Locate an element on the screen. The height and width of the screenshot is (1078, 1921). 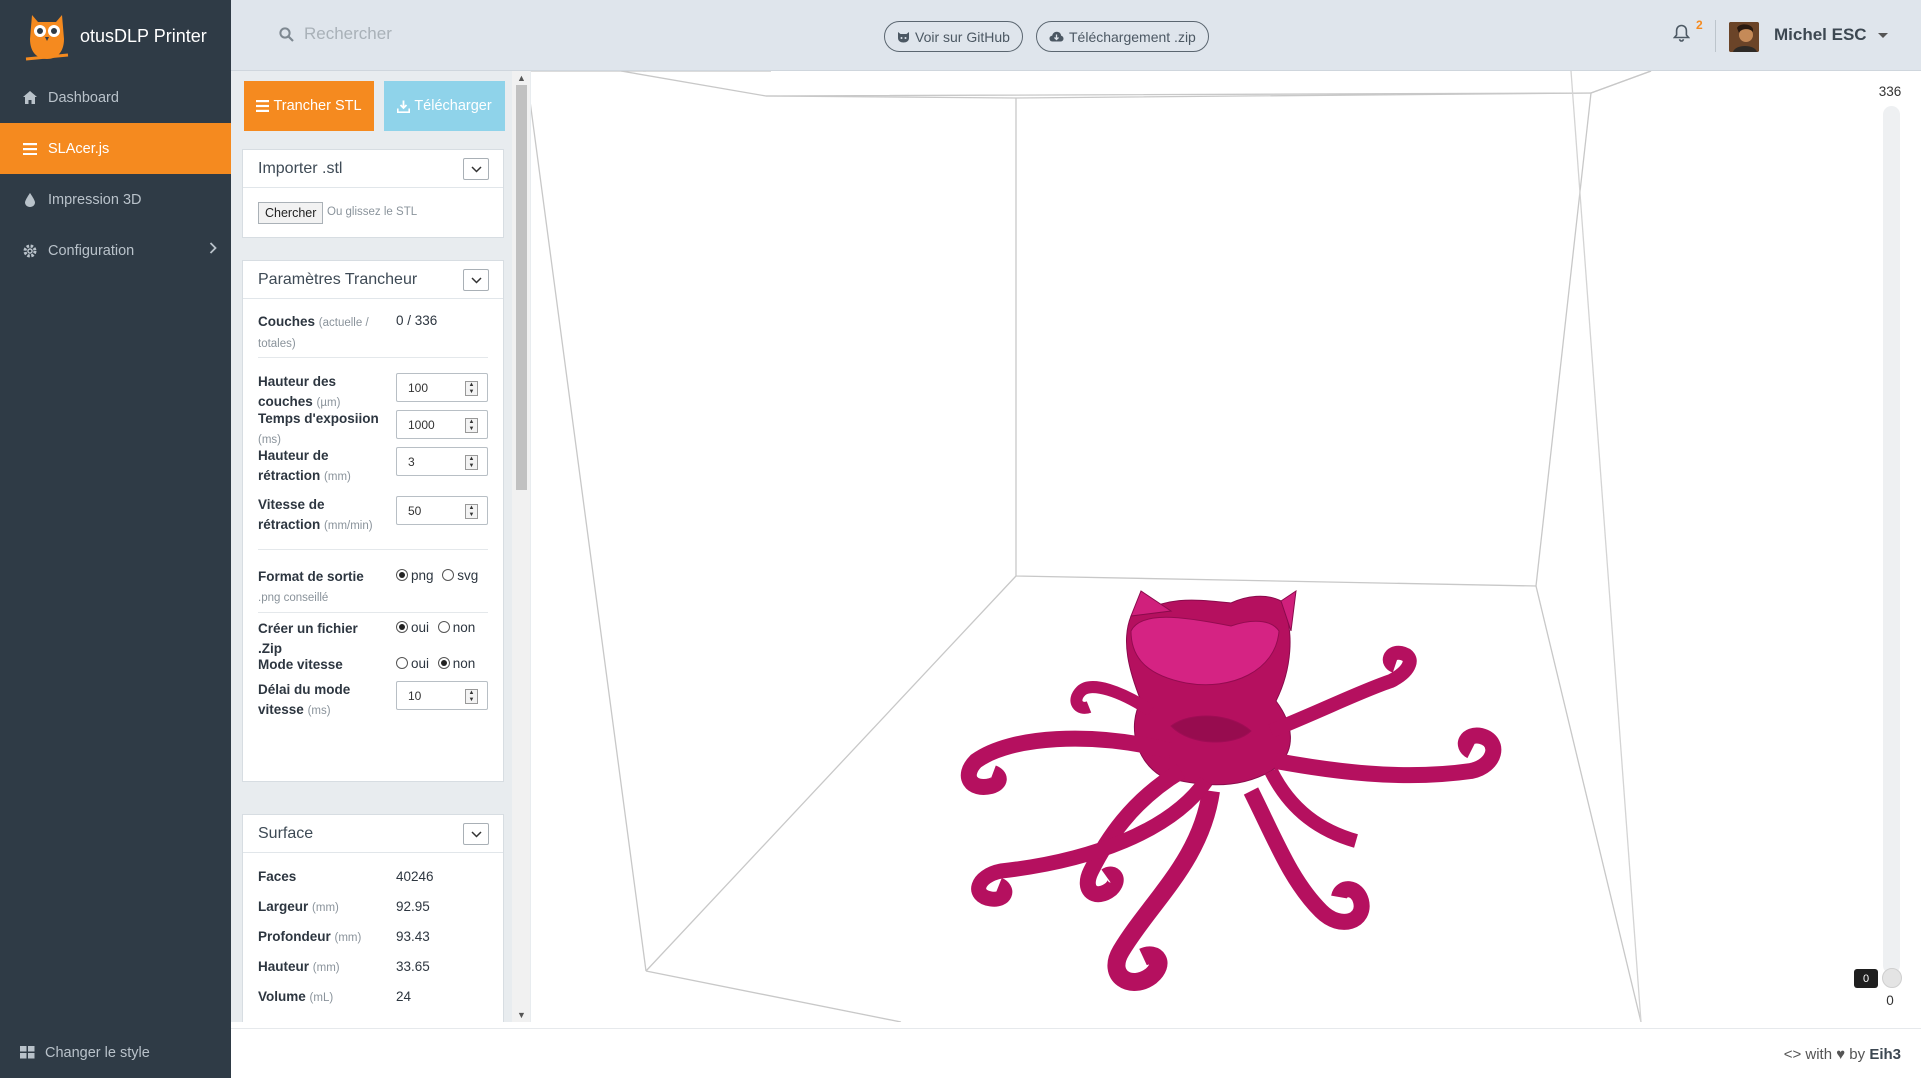
retract-speed-label: Vitesse de rétraction (mm/min) is located at coordinates (315, 514).